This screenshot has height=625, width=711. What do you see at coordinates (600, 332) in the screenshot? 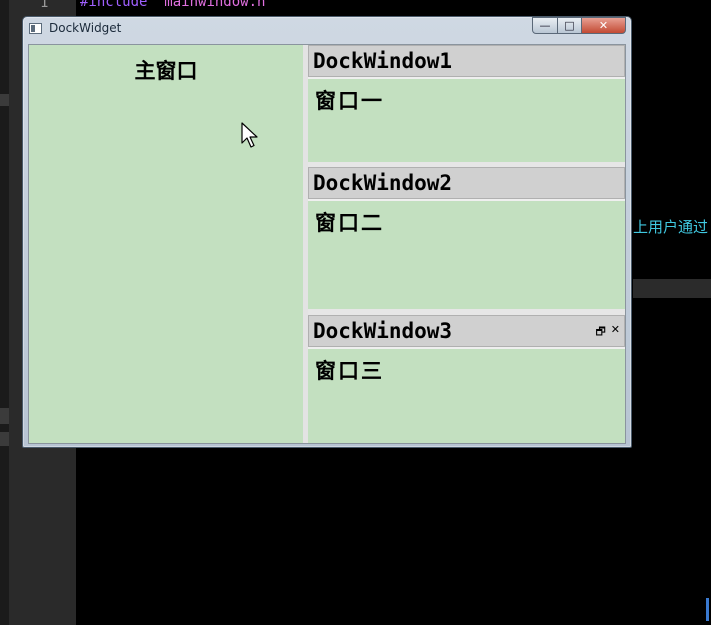
I see `dock-float-icon: 🗗` at bounding box center [600, 332].